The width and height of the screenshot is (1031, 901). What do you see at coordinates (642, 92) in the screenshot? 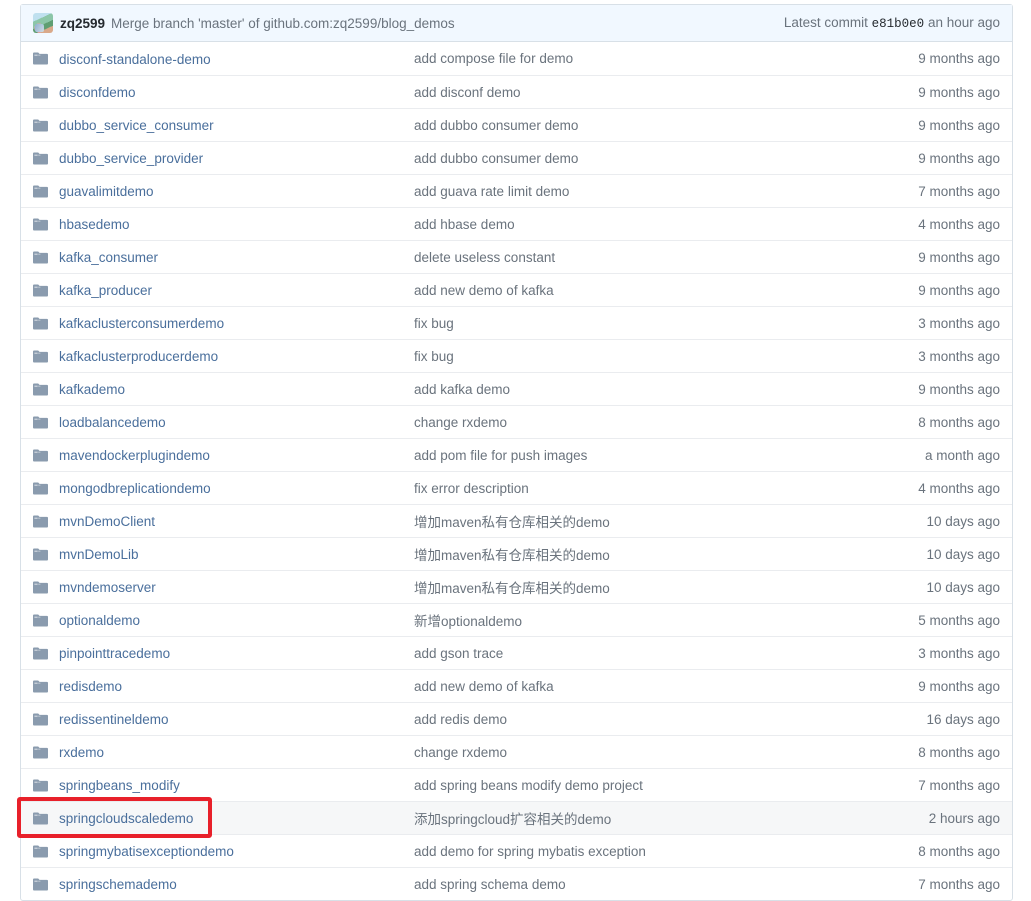
I see `file-commit-message: add disconf demo` at bounding box center [642, 92].